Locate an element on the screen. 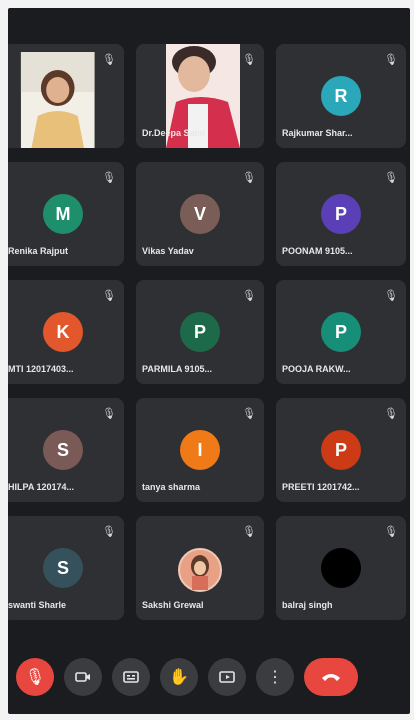 The width and height of the screenshot is (414, 720). participant-tile: 🎙 M Renika Rajput is located at coordinates (66, 214).